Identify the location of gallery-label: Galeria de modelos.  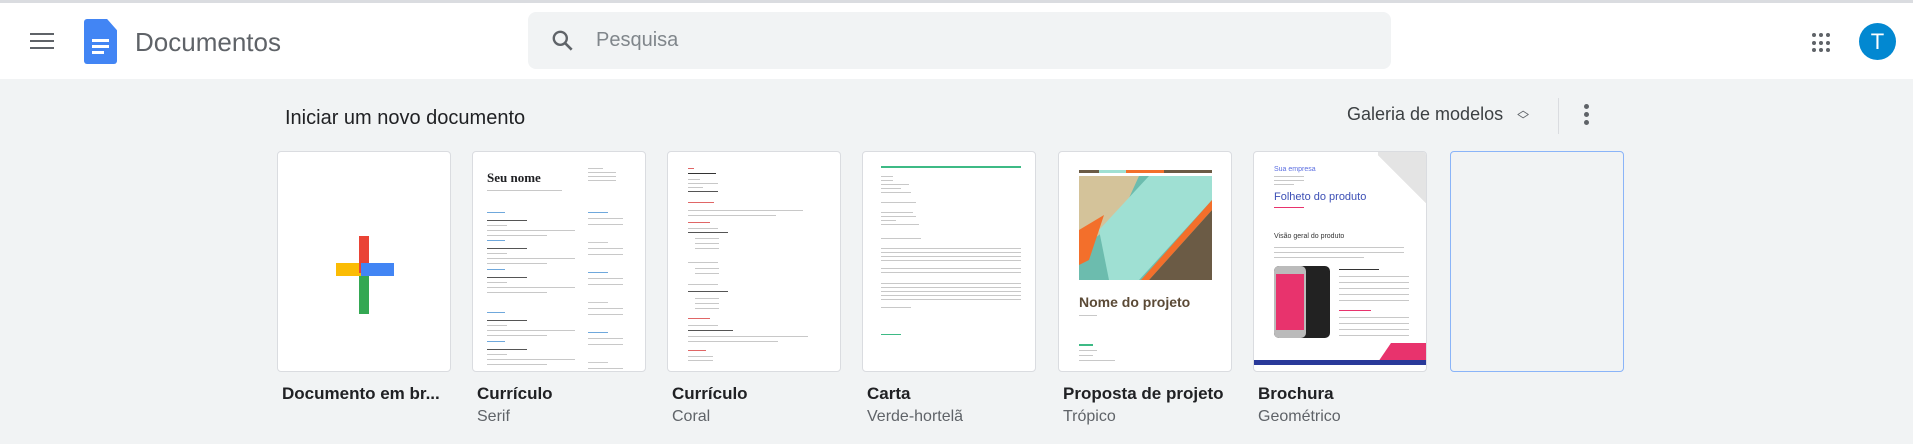
(1425, 114).